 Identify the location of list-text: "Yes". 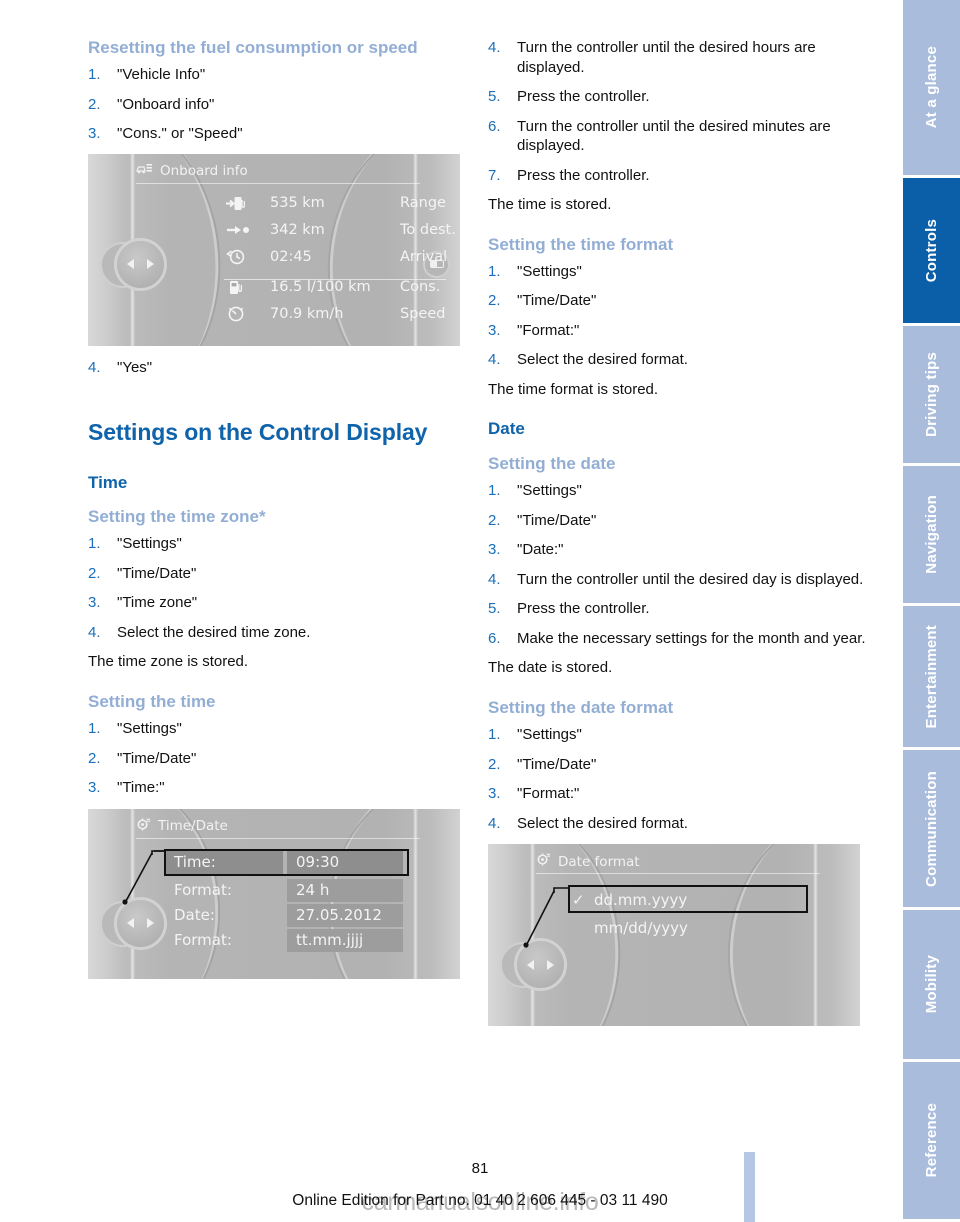
(135, 367).